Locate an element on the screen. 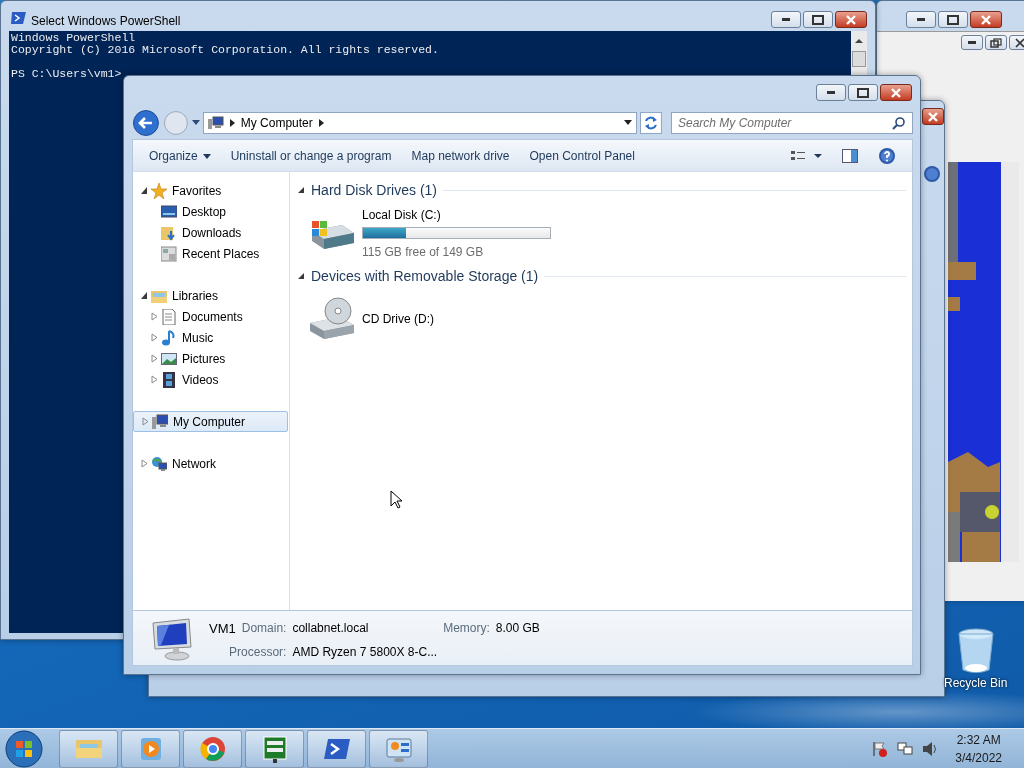  tree-item: Pictures is located at coordinates (210, 358).